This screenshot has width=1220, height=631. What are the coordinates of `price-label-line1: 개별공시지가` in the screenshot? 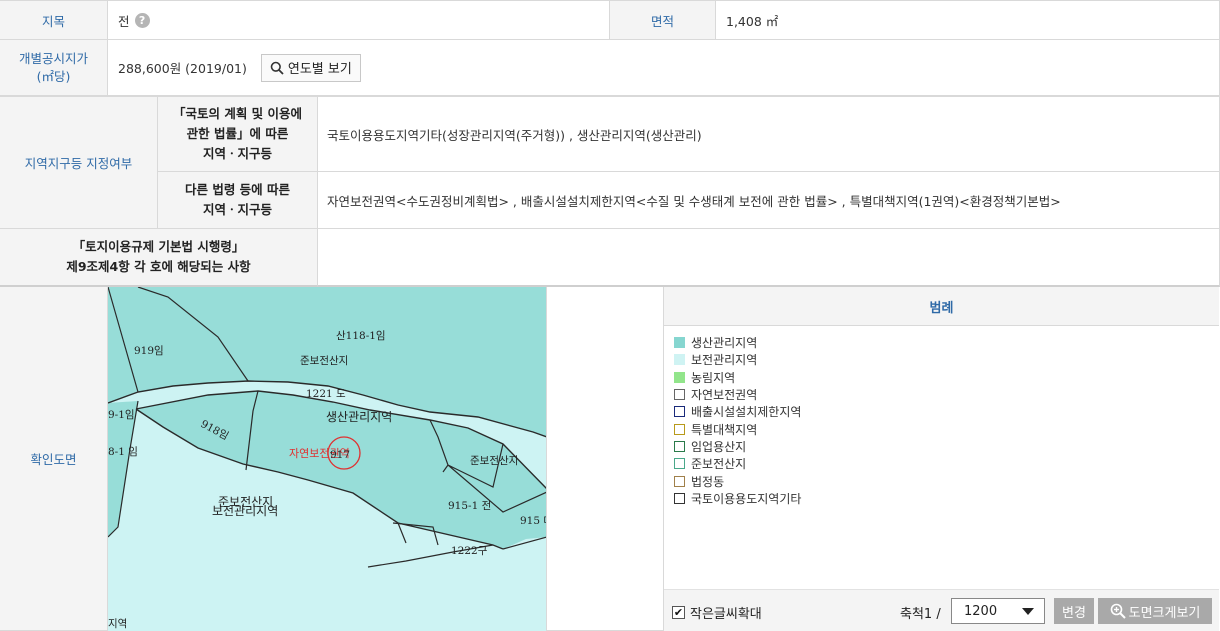 It's located at (53, 58).